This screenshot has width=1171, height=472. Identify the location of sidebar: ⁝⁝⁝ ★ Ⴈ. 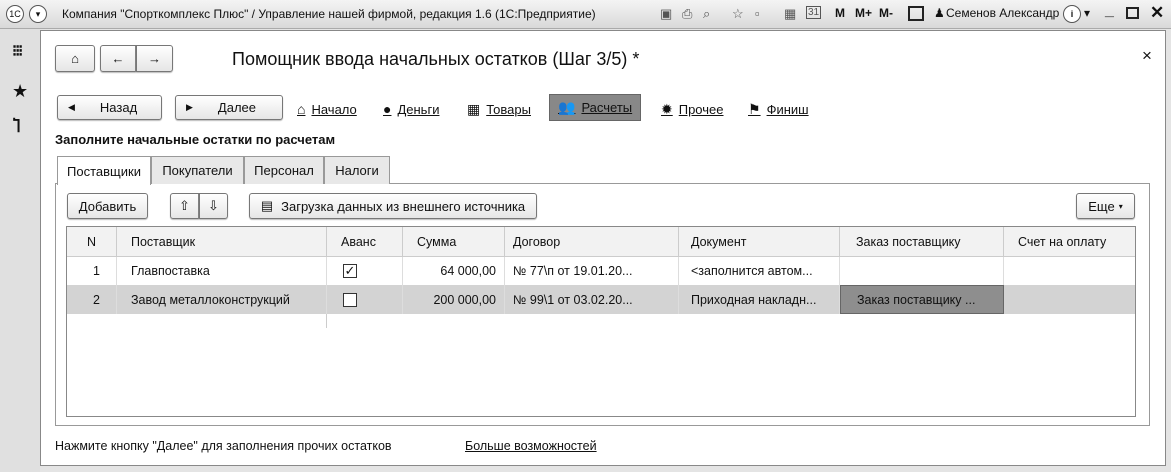
(20, 250).